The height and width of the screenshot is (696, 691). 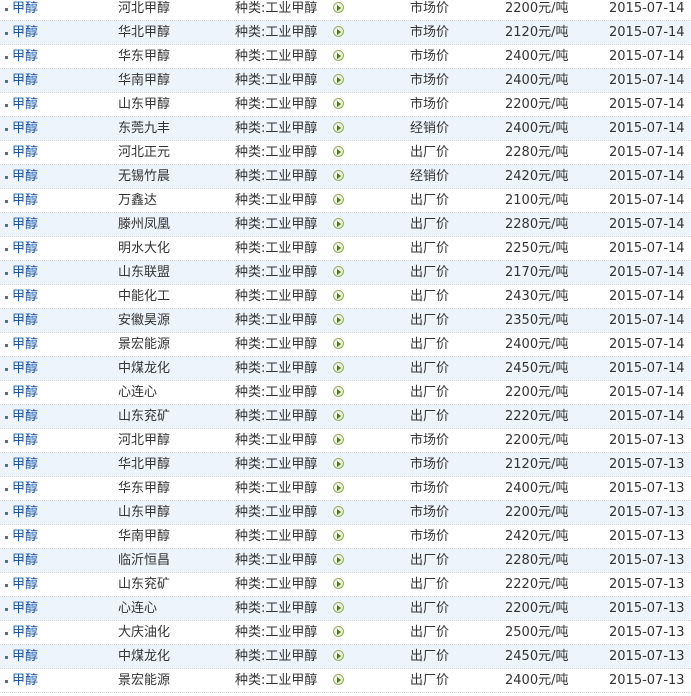 I want to click on region-link: 临沂恒昌, so click(x=144, y=561).